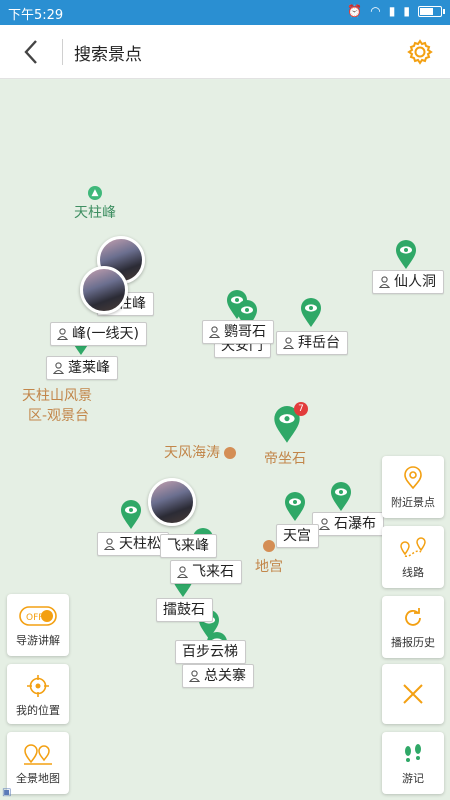 The image size is (450, 800). What do you see at coordinates (38, 640) in the screenshot?
I see `button-label: 导游讲解` at bounding box center [38, 640].